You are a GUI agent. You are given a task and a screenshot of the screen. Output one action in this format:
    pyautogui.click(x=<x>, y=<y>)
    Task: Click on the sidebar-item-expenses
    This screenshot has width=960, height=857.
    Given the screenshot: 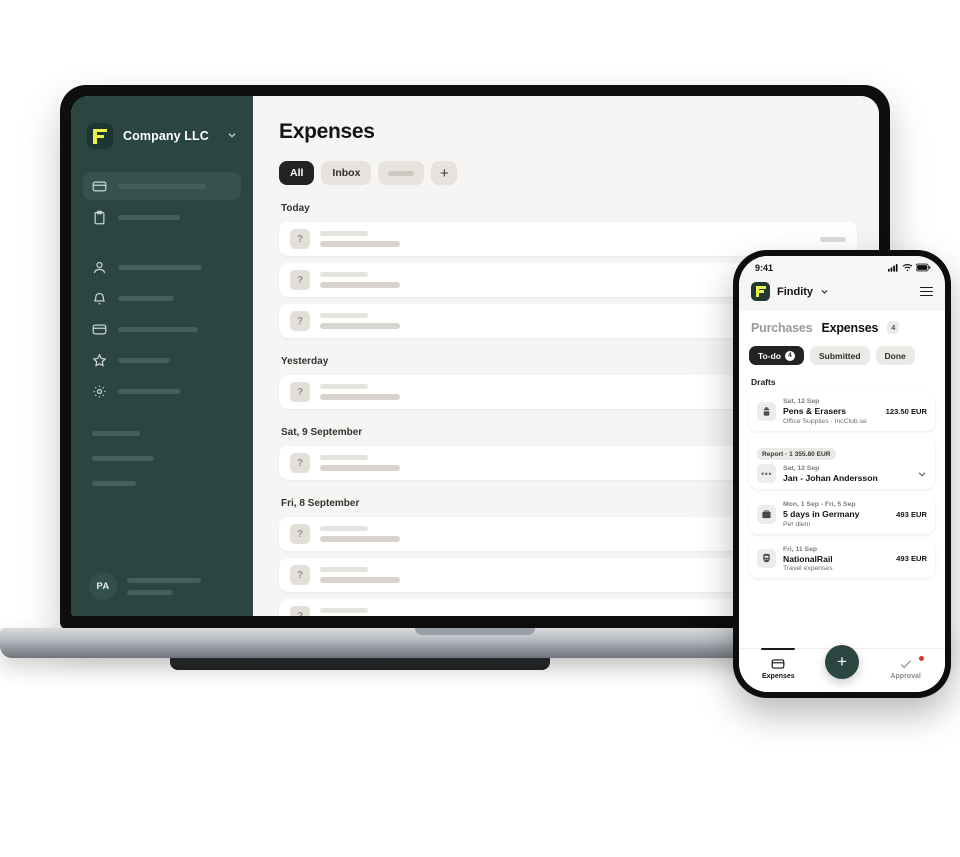 What is the action you would take?
    pyautogui.click(x=162, y=186)
    